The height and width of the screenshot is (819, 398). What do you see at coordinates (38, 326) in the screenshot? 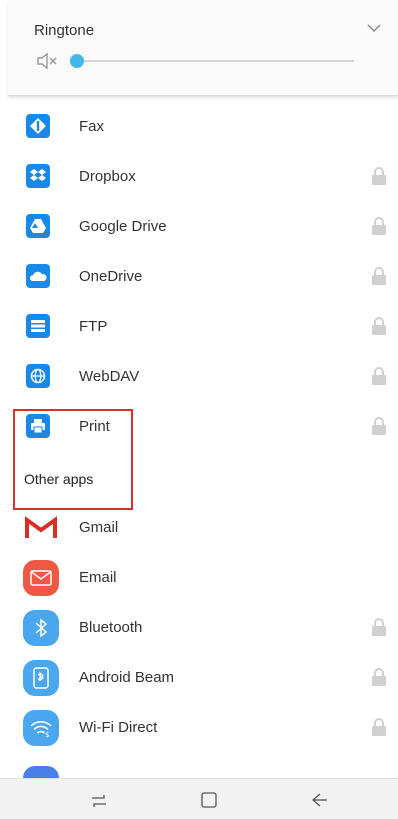
I see `ftp-icon` at bounding box center [38, 326].